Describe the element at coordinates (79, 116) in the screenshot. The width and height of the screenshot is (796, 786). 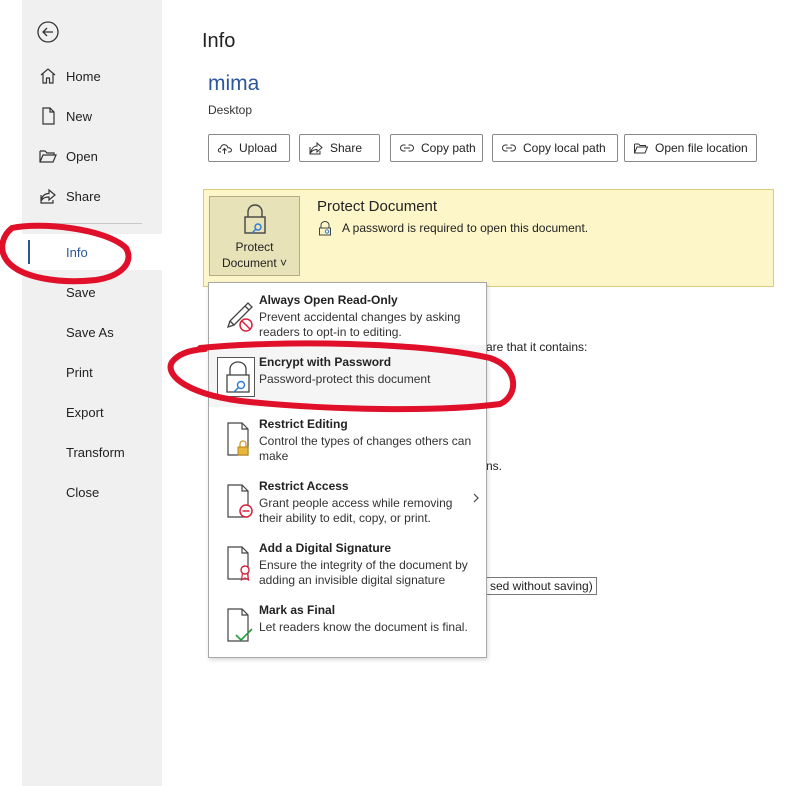
I see `nav-new-label: New` at that location.